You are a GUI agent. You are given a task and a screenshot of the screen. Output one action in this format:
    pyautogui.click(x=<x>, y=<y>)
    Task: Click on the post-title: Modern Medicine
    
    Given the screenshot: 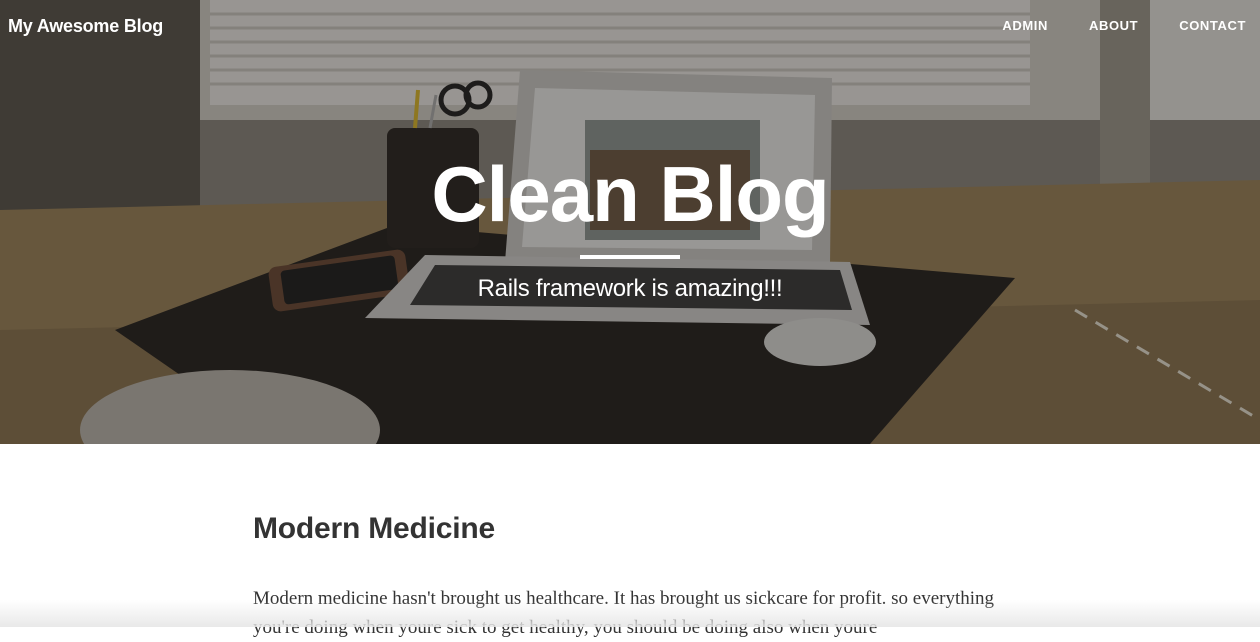 What is the action you would take?
    pyautogui.click(x=633, y=529)
    